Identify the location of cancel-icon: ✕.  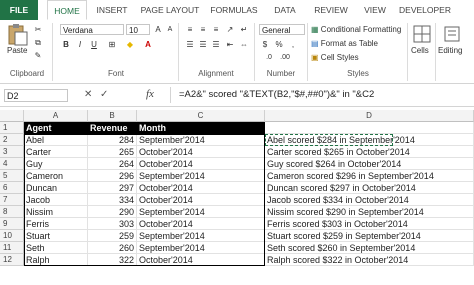
(90, 95).